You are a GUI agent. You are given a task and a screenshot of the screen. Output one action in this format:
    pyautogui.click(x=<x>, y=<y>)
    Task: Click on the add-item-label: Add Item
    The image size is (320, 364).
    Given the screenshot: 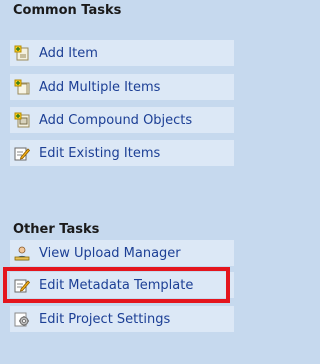 What is the action you would take?
    pyautogui.click(x=68, y=53)
    